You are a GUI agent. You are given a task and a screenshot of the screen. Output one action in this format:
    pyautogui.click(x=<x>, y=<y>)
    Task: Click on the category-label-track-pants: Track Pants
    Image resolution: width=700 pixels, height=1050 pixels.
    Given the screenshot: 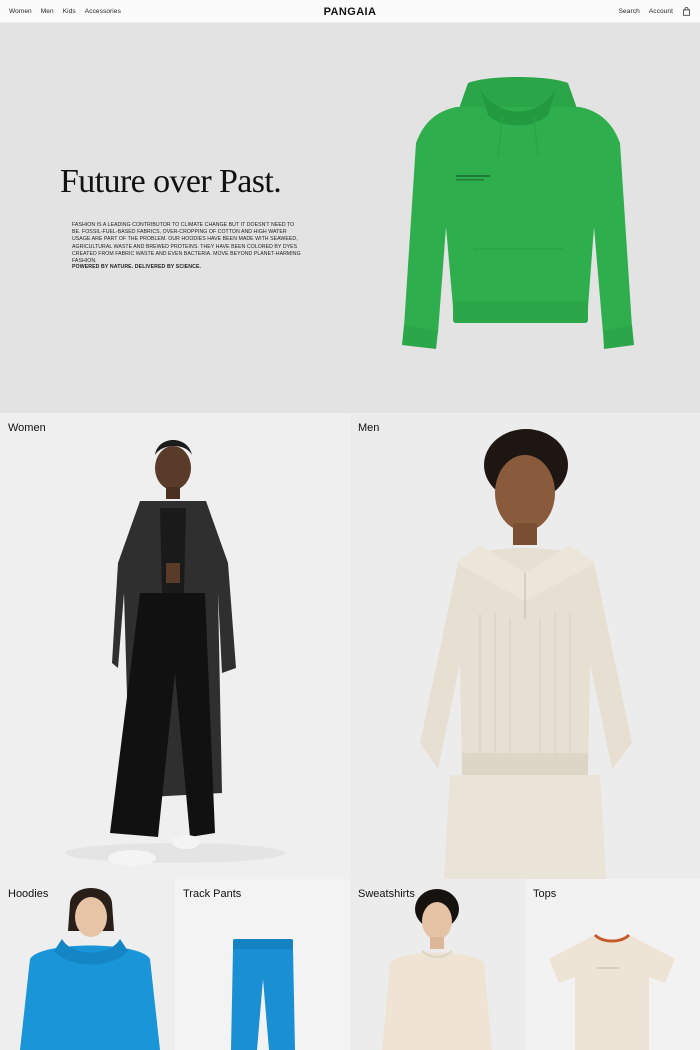 What is the action you would take?
    pyautogui.click(x=212, y=894)
    